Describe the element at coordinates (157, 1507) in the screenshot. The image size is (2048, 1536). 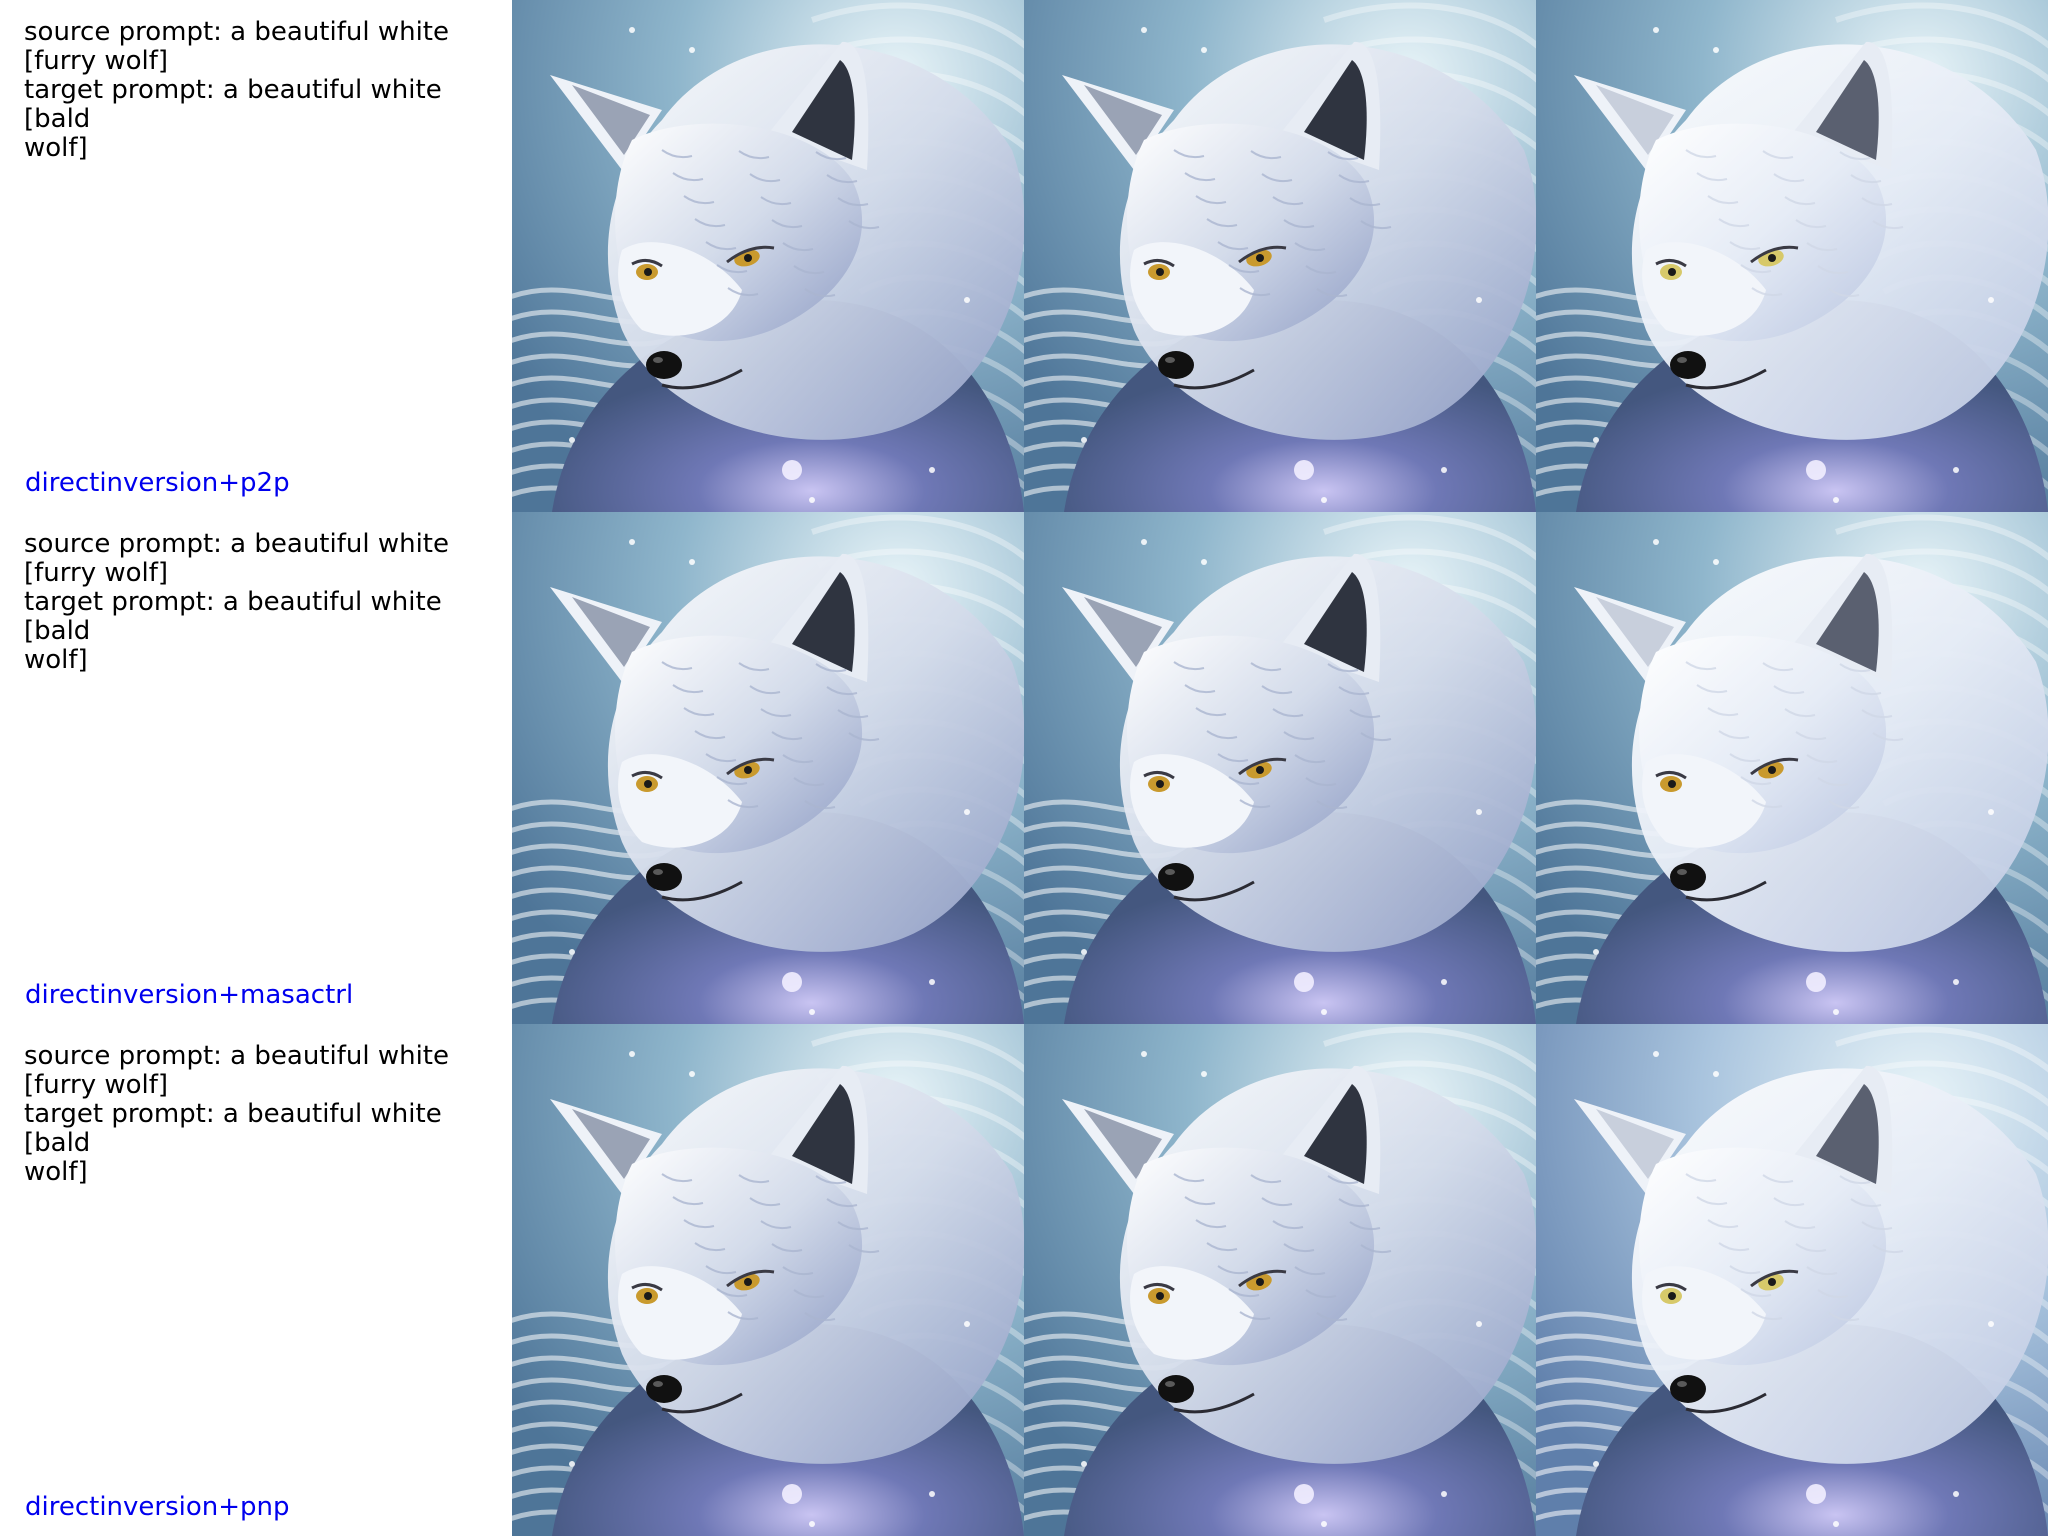
I see `method-label: directinversion+pnp` at that location.